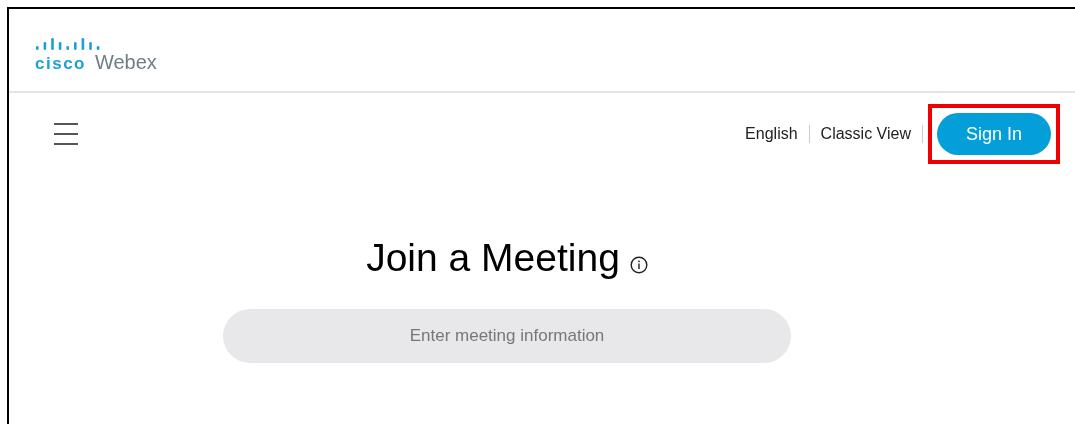 This screenshot has height=424, width=1075. I want to click on logo-product: Webex, so click(126, 62).